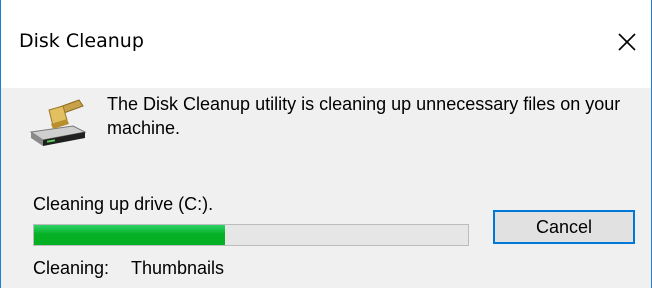  I want to click on window-title: Disk Cleanup, so click(81, 41).